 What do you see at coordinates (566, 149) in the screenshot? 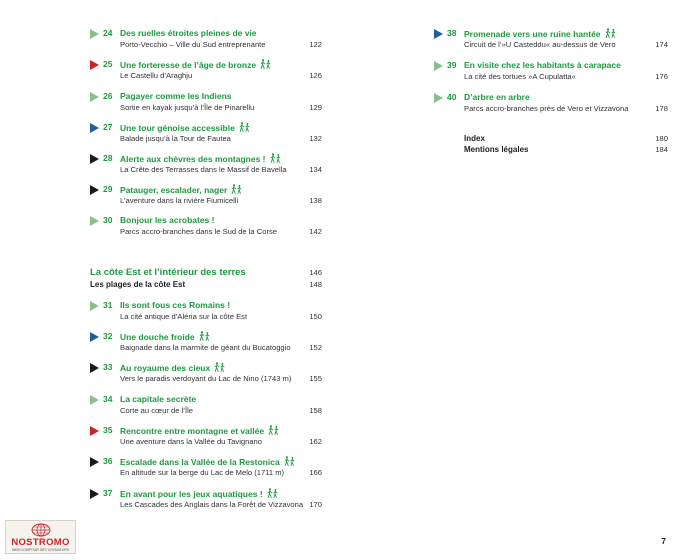
I see `toc-extra-row: Mentions légales 184` at bounding box center [566, 149].